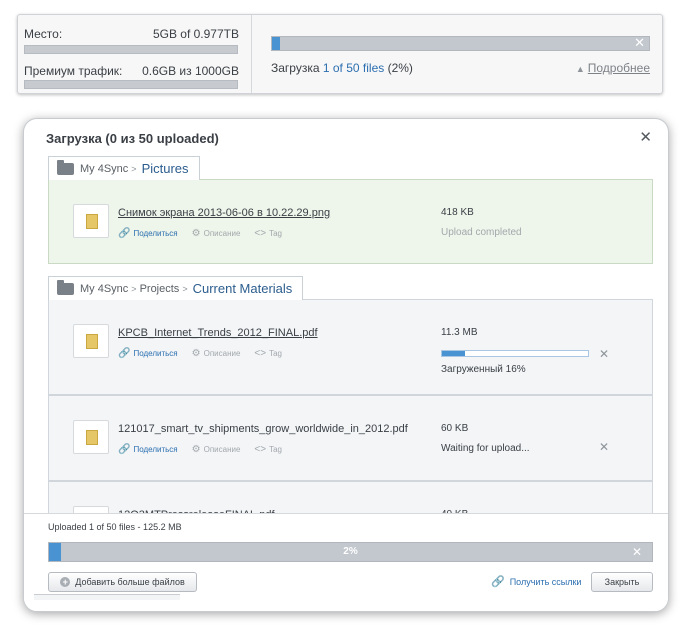 This screenshot has width=680, height=640. What do you see at coordinates (483, 369) in the screenshot?
I see `file-status: Загруженный 16%` at bounding box center [483, 369].